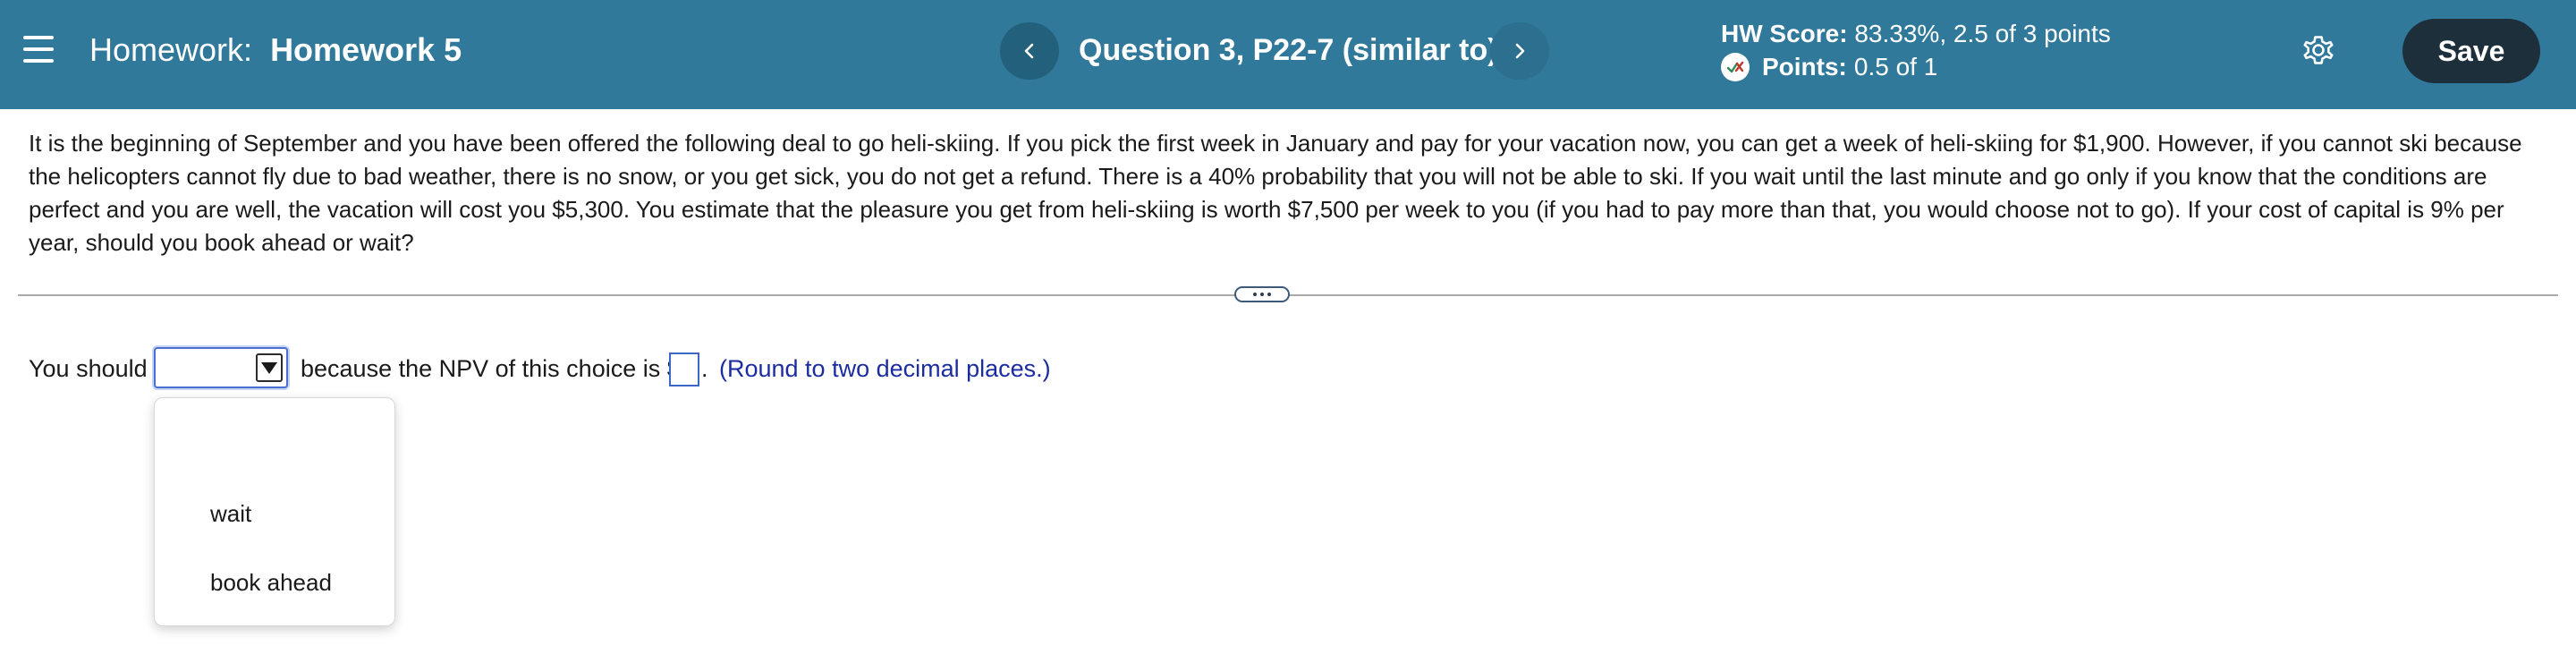 The image size is (2576, 671). I want to click on hw-score-label: HW Score:, so click(1784, 34).